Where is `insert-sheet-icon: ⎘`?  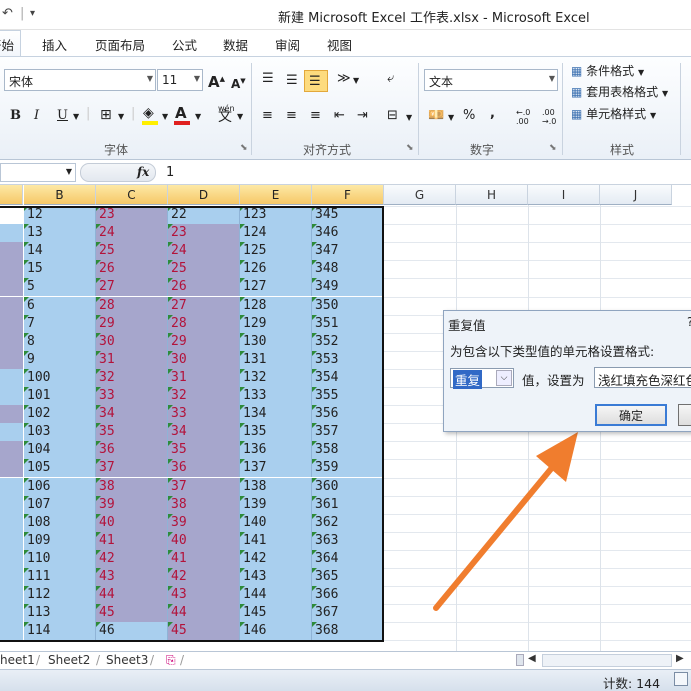
insert-sheet-icon: ⎘ is located at coordinates (171, 660).